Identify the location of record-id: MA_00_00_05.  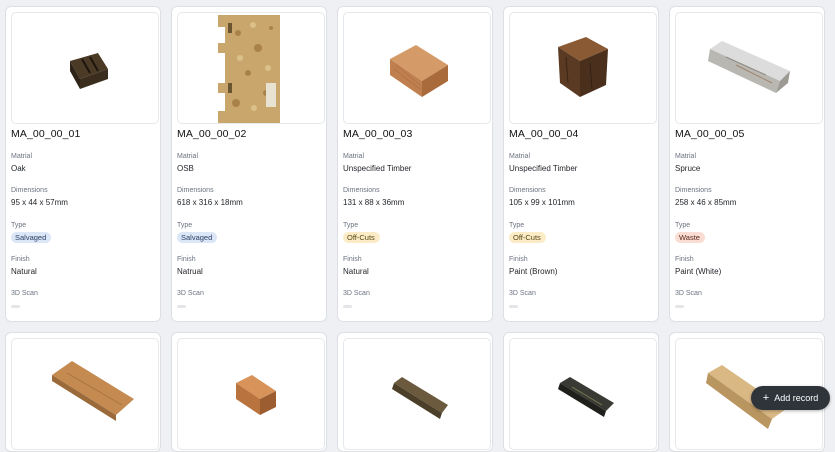
(710, 134).